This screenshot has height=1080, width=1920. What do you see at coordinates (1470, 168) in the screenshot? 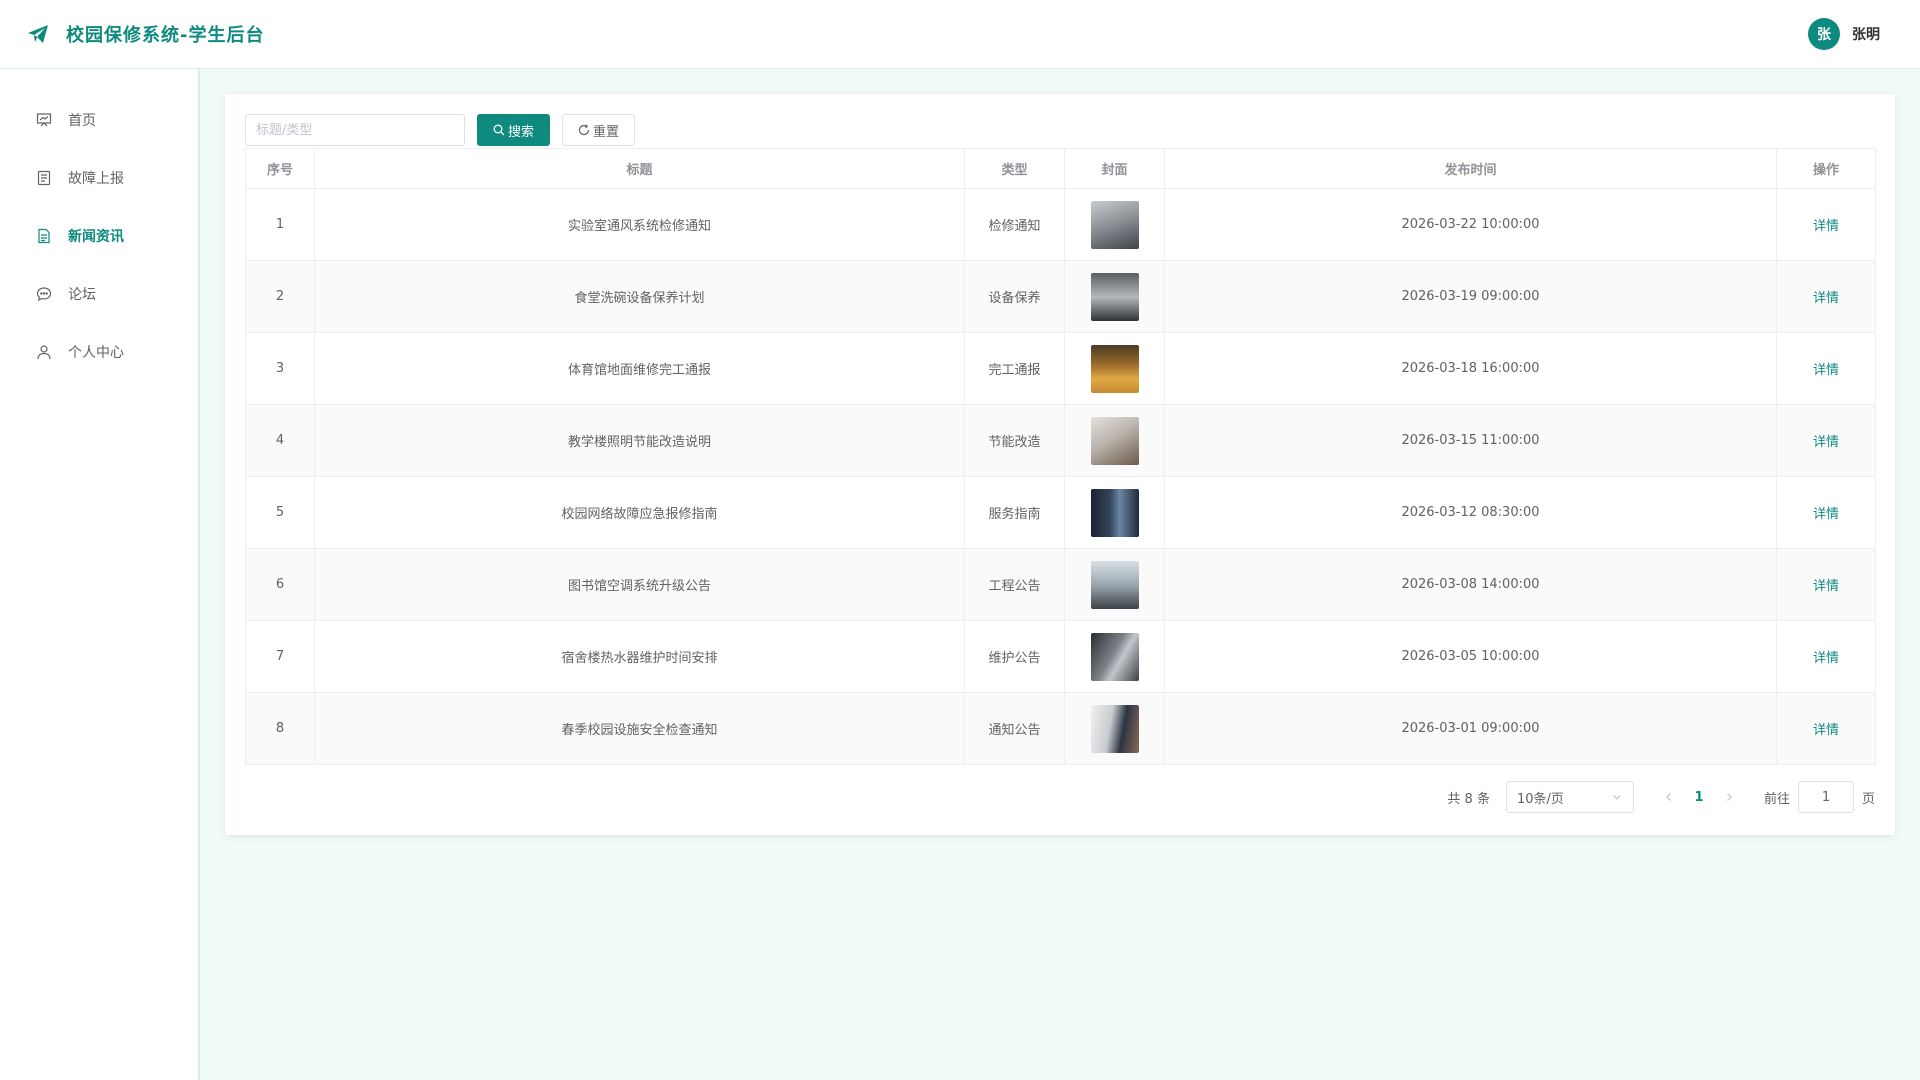
I see `column-header-time: 发布时间` at bounding box center [1470, 168].